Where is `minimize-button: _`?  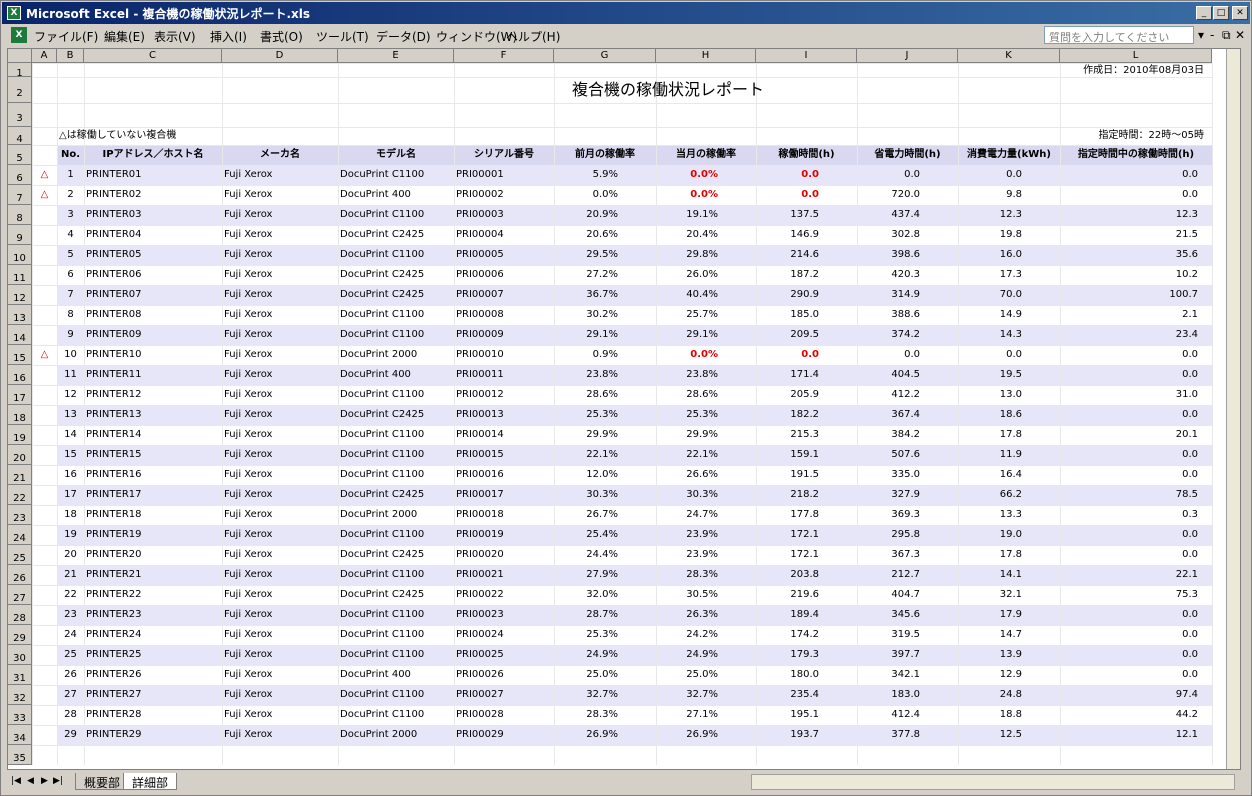
minimize-button: _ is located at coordinates (1204, 13).